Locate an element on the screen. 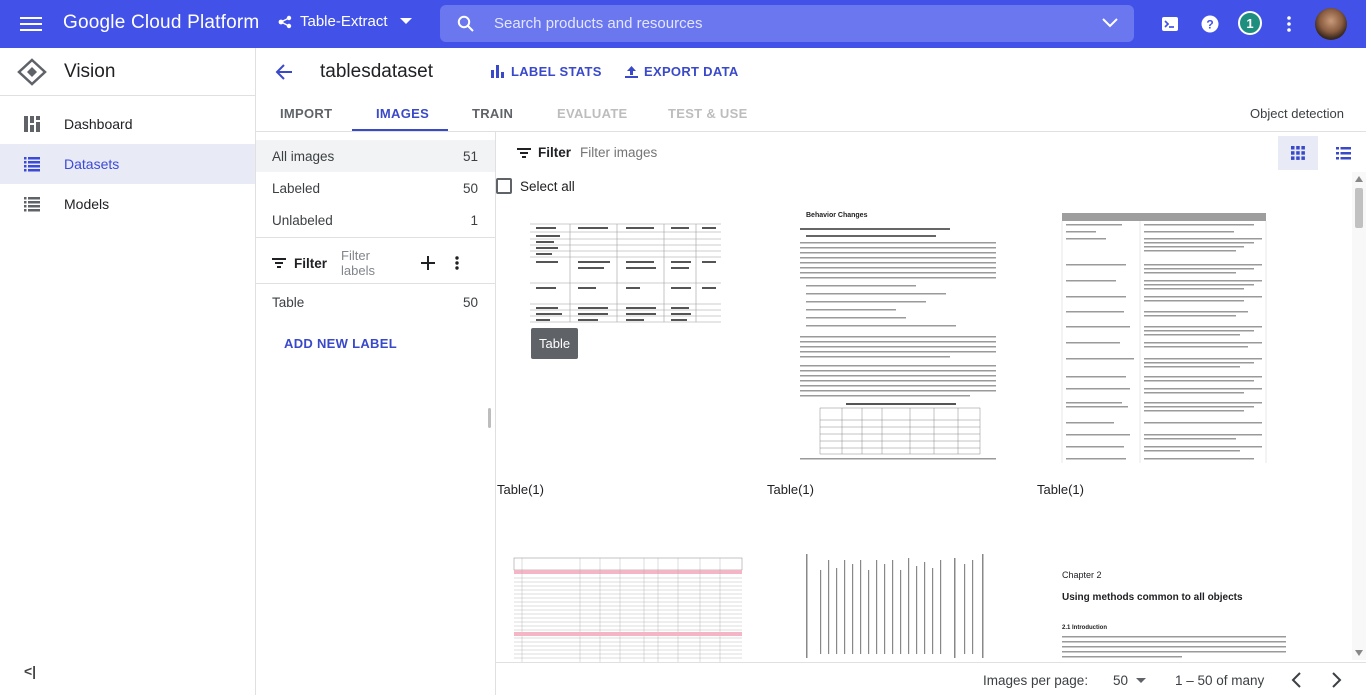 The width and height of the screenshot is (1366, 695). filter-unlabeled: Unlabeled 1 is located at coordinates (375, 220).